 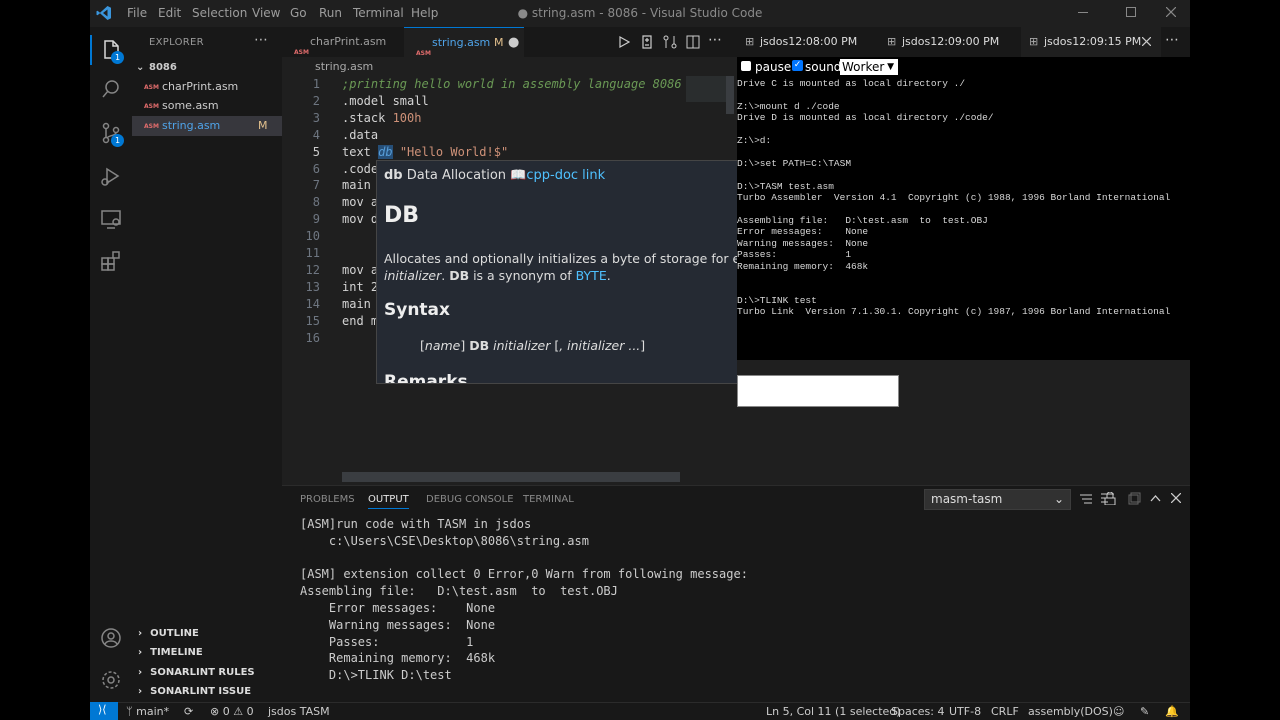 What do you see at coordinates (1110, 498) in the screenshot?
I see `lock-icon` at bounding box center [1110, 498].